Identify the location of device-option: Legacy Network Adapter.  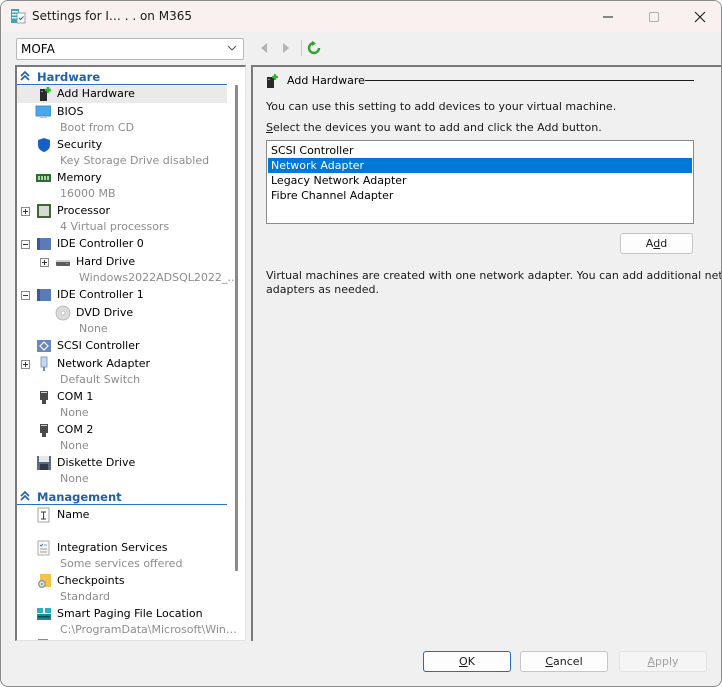
(480, 180).